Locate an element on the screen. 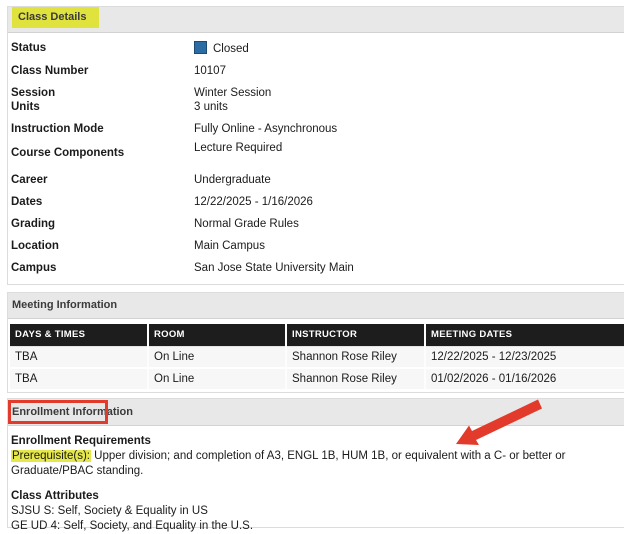 This screenshot has width=624, height=534. enrollment-information-header-bar: Enrollment Information is located at coordinates (316, 412).